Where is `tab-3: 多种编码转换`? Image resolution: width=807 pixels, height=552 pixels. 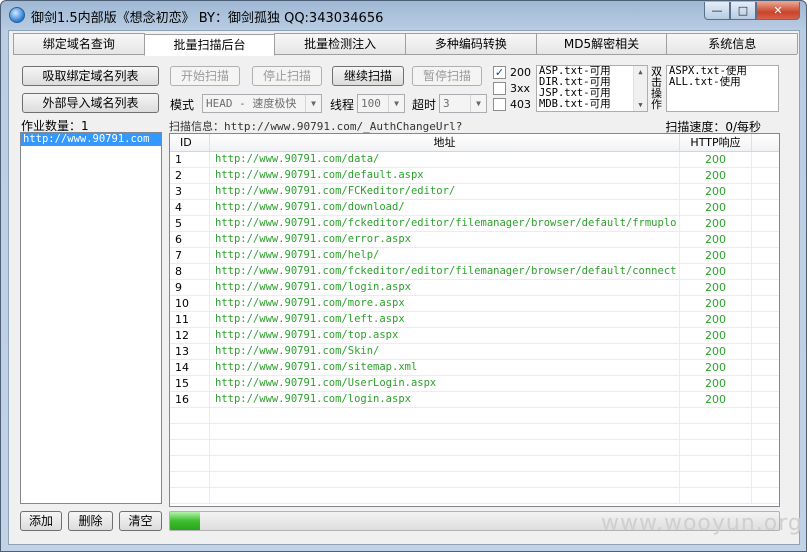 tab-3: 多种编码转换 is located at coordinates (471, 43).